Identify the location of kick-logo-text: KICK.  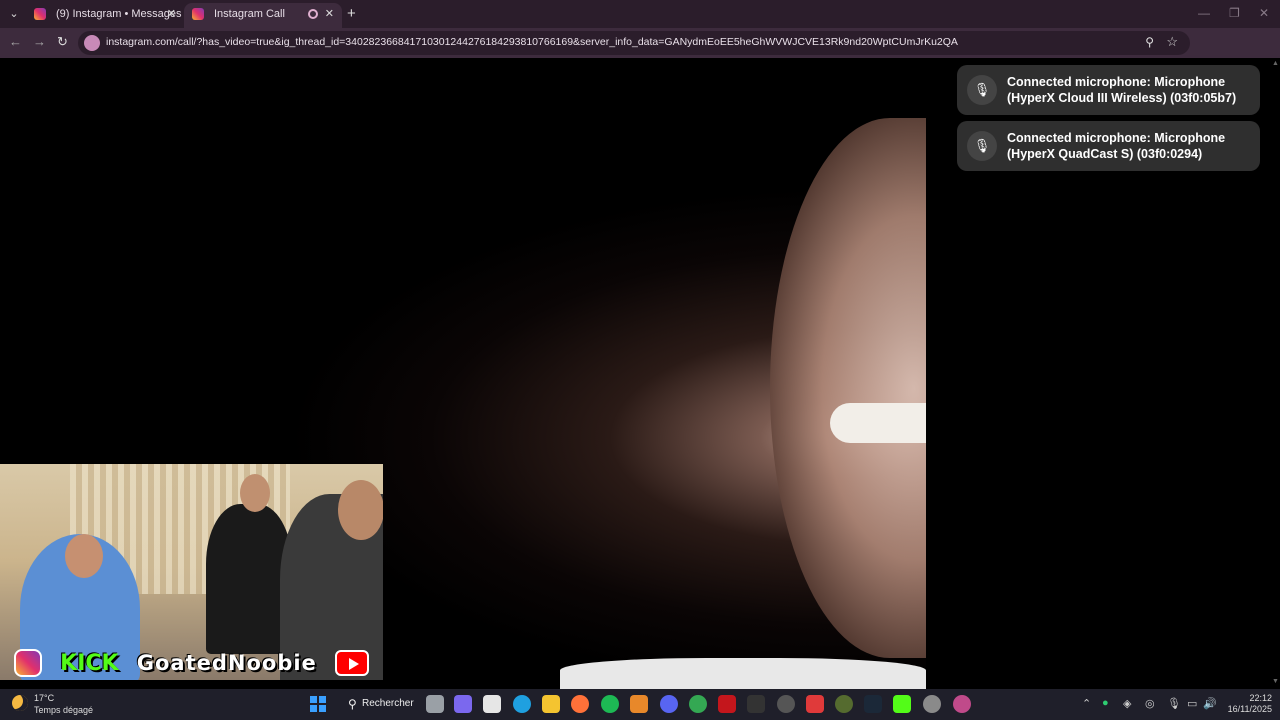
(89, 663).